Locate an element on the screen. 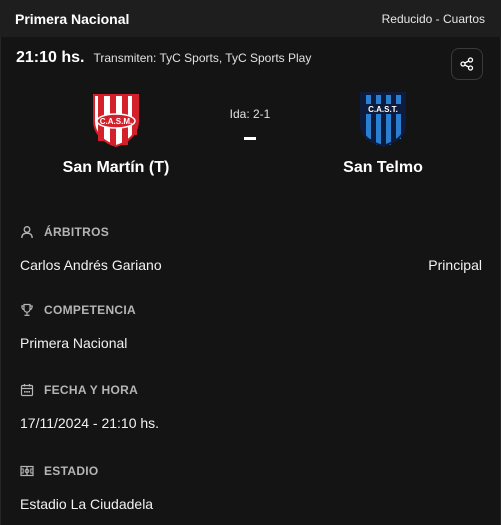 The image size is (501, 525). away-team: C.A.S.T. San Telmo is located at coordinates (383, 134).